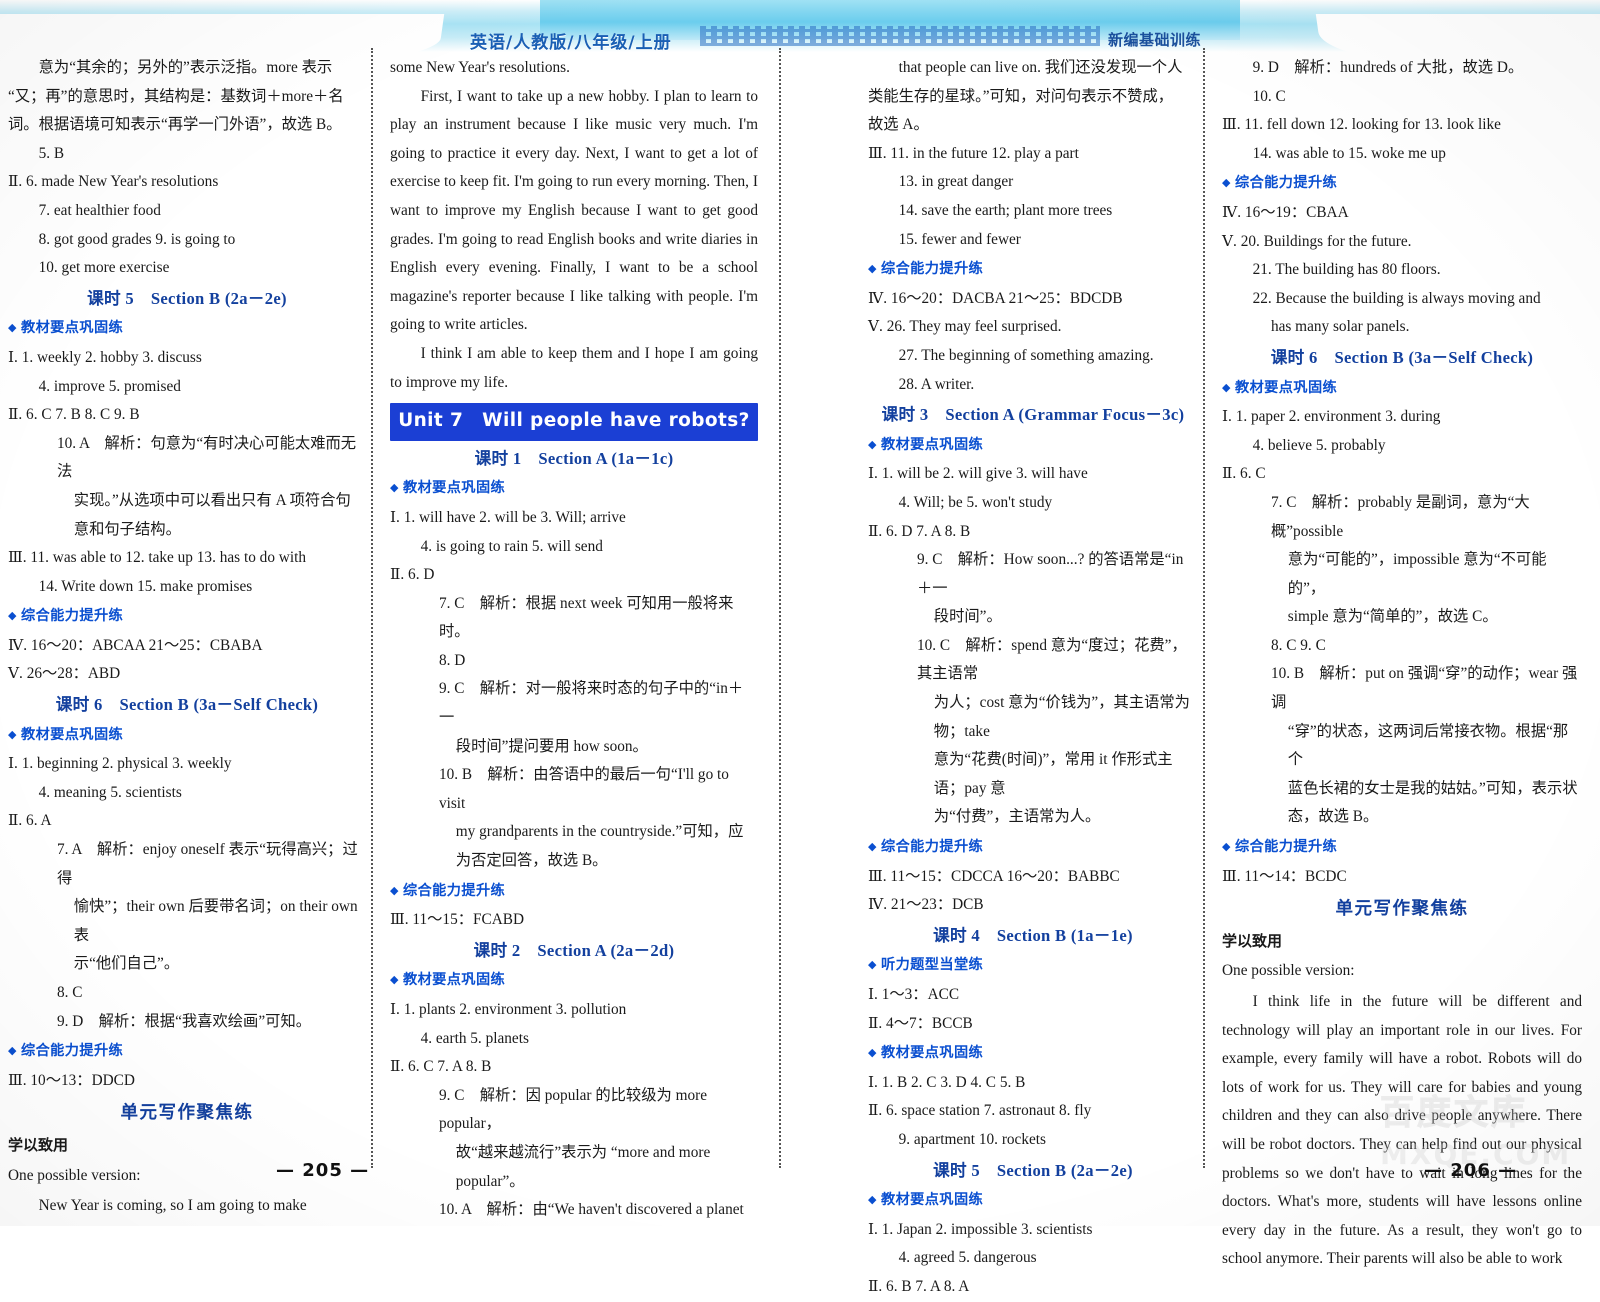 The image size is (1600, 1302). What do you see at coordinates (959, 239) in the screenshot?
I see `answer-line: 15. fewer and fewer` at bounding box center [959, 239].